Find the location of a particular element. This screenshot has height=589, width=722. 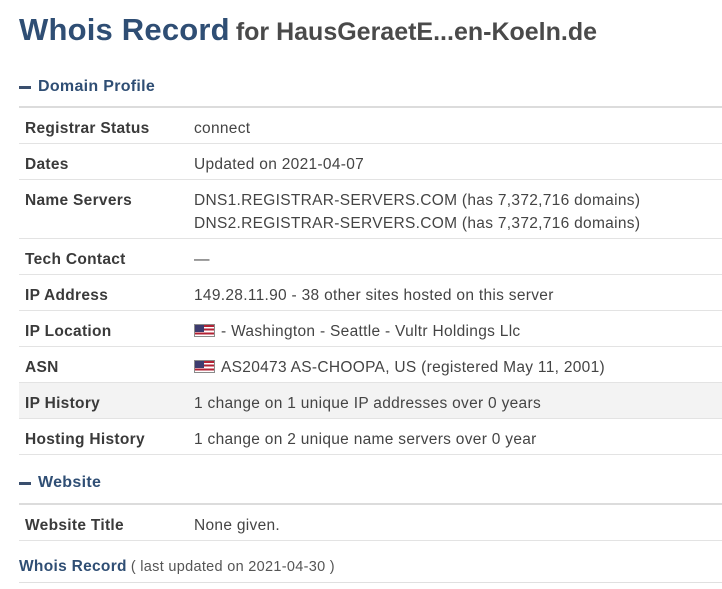

section-toggle-domain-profile: Domain Profile is located at coordinates (87, 87).